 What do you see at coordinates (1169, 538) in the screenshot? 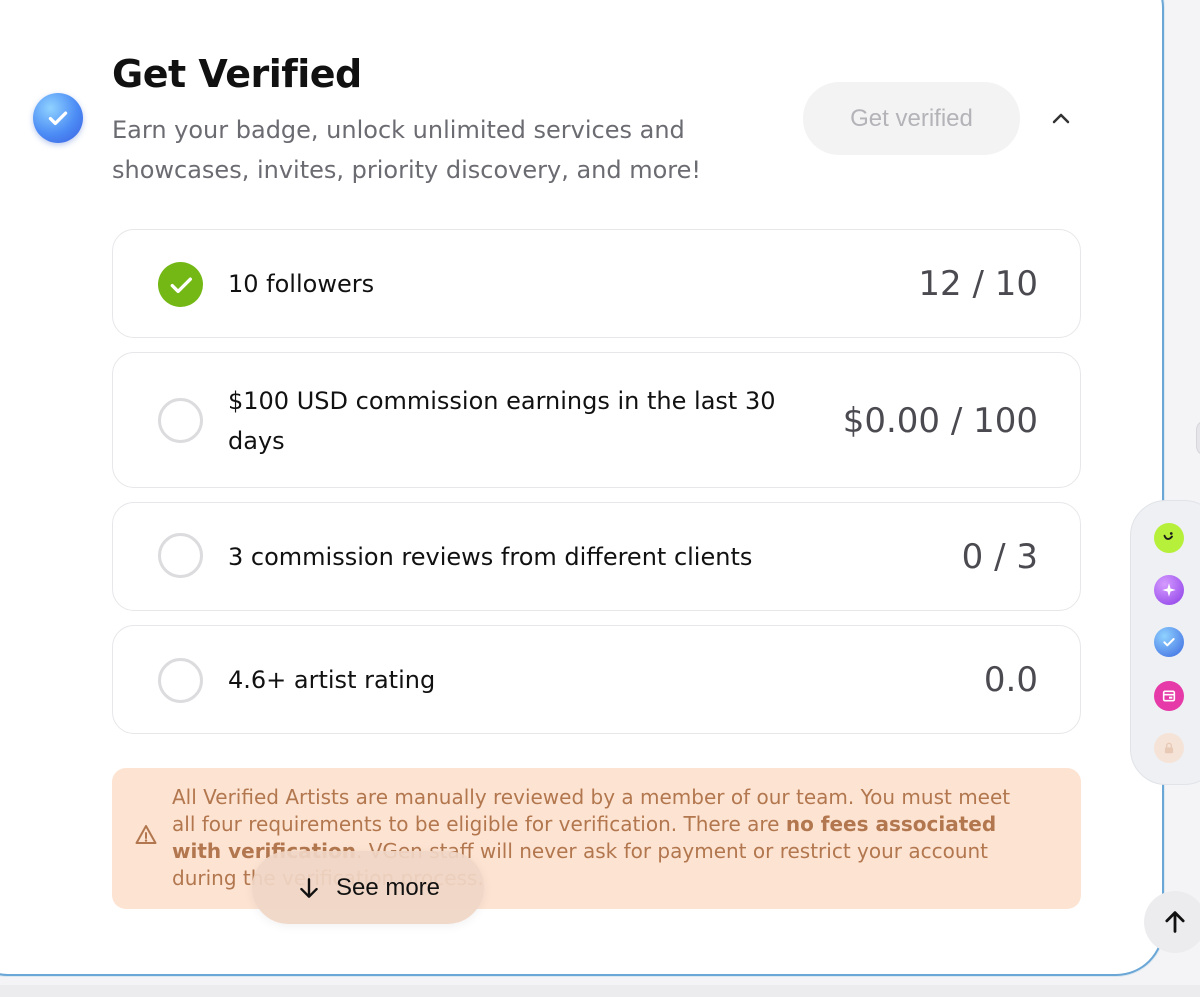
I see `vgen-logo-icon` at bounding box center [1169, 538].